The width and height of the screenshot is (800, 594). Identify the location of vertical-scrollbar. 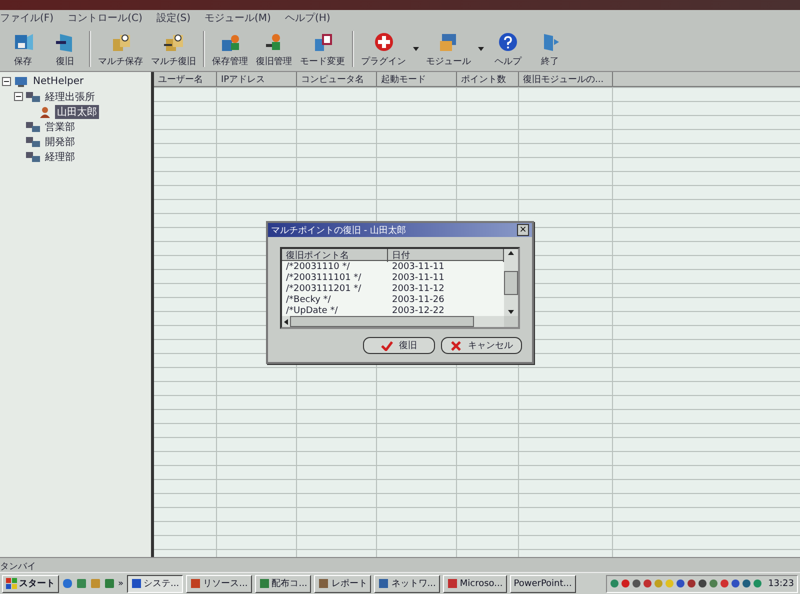
(511, 282).